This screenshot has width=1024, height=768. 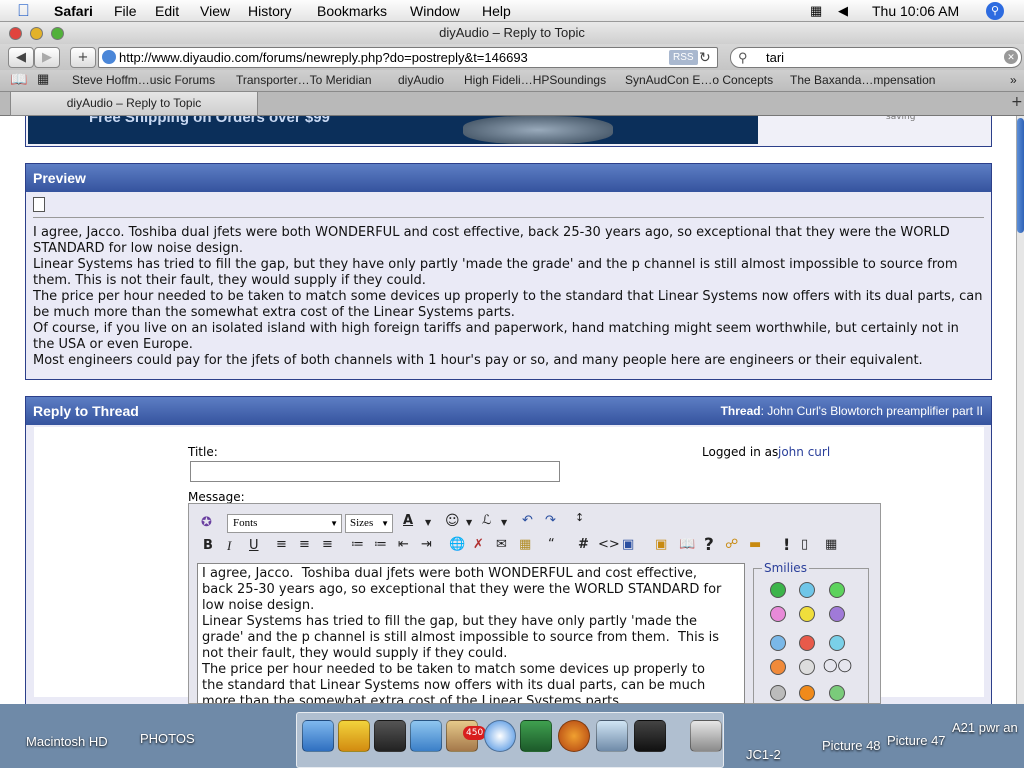 I want to click on tag-icon: ▬, so click(x=755, y=544).